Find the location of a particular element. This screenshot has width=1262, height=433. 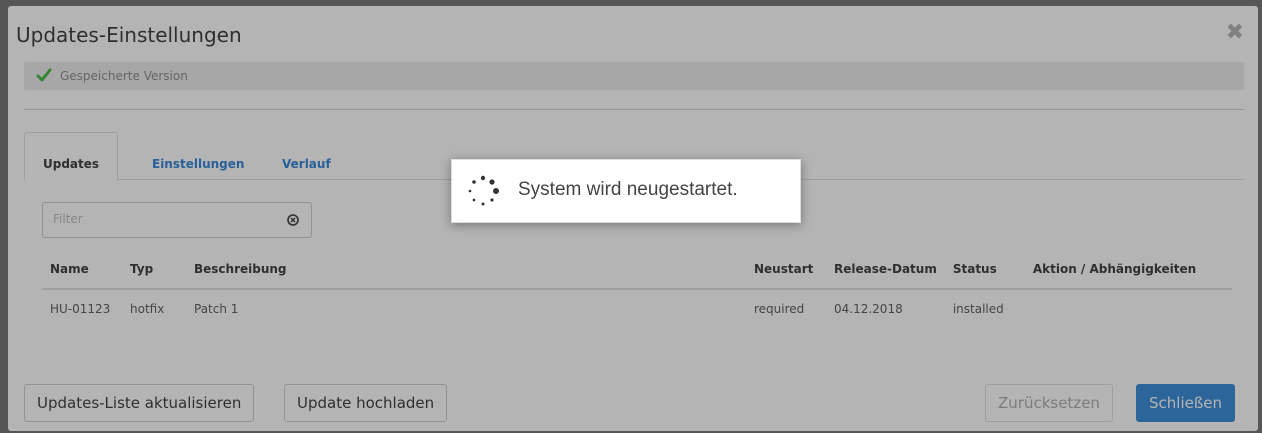

restart-message: System wird neugestartet. is located at coordinates (628, 189).